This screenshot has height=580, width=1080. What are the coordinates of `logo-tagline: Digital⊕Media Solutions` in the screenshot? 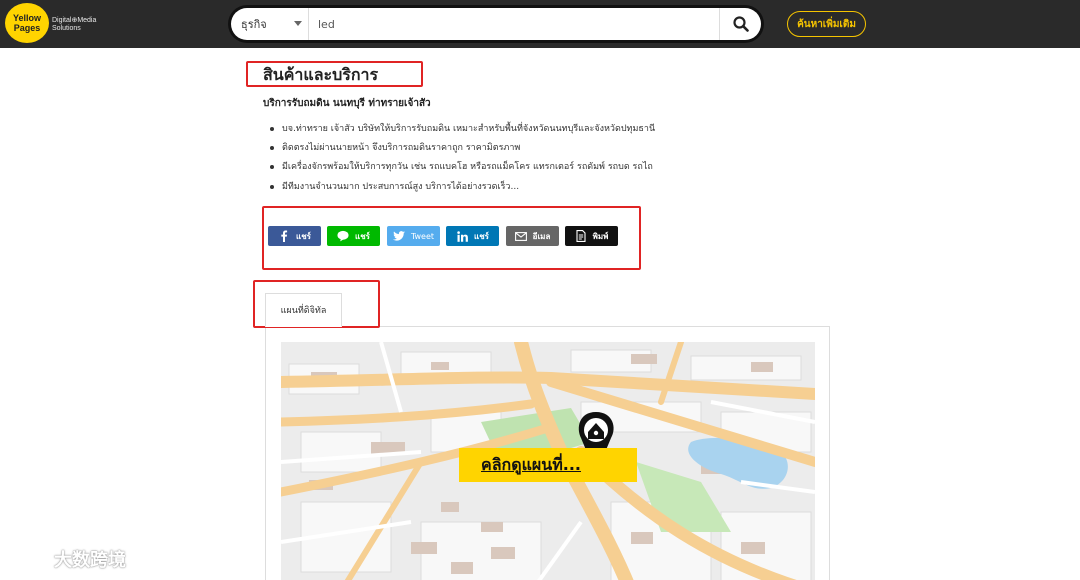 It's located at (74, 25).